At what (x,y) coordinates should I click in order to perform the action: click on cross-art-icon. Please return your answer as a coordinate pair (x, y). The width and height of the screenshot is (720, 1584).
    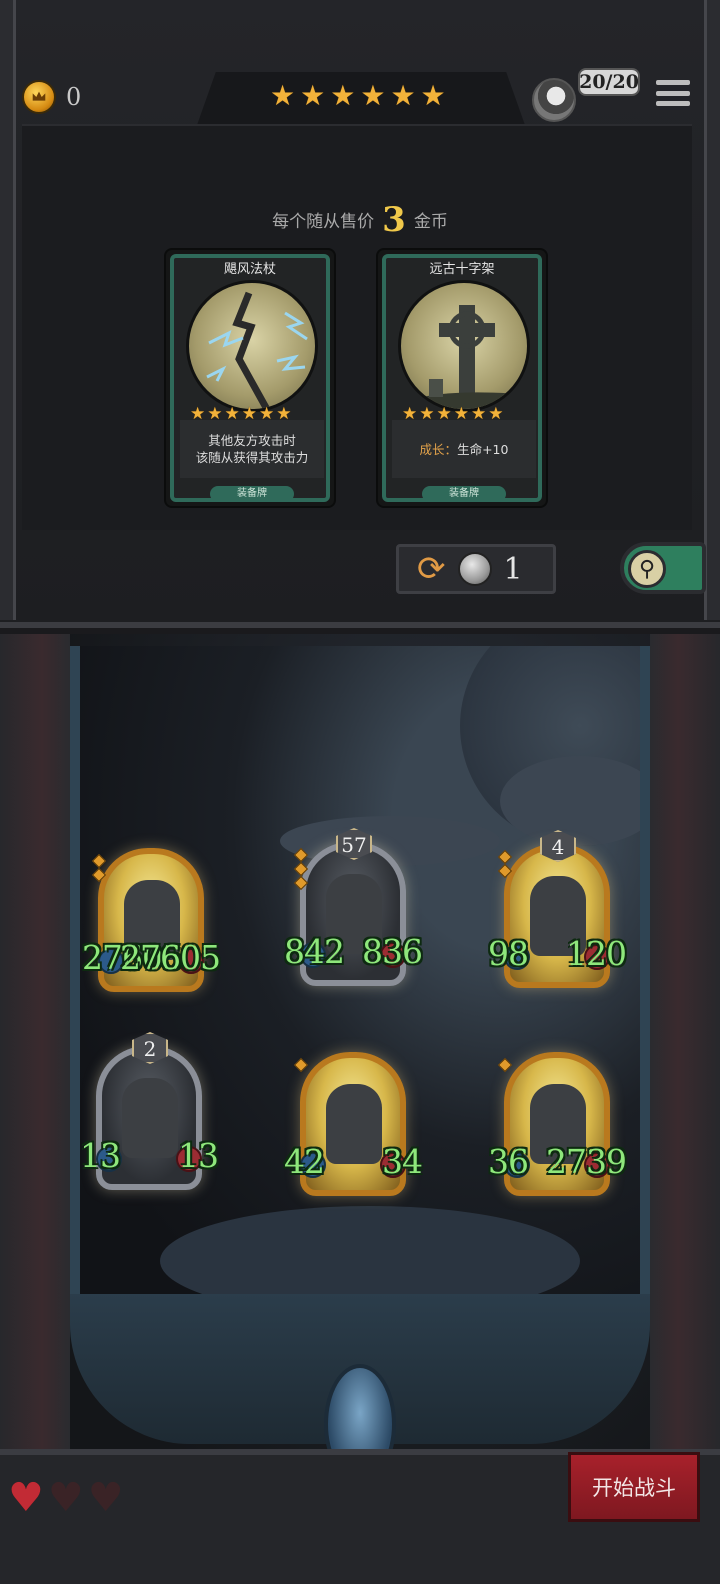
    Looking at the image, I should click on (464, 346).